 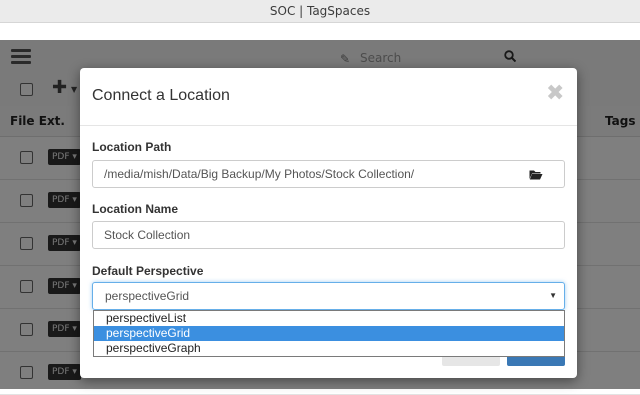 What do you see at coordinates (555, 94) in the screenshot?
I see `close-icon: ✖` at bounding box center [555, 94].